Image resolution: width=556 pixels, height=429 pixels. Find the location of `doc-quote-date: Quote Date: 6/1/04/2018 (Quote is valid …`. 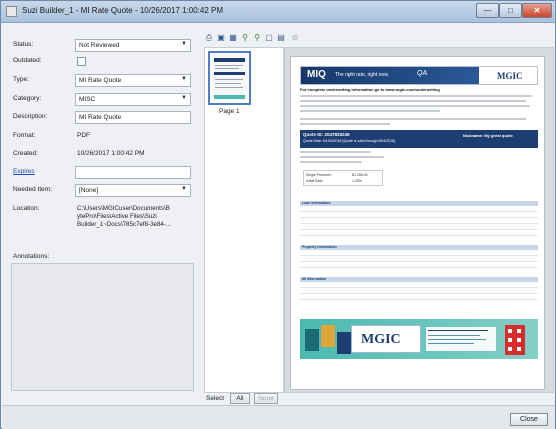

doc-quote-date: Quote Date: 6/1/04/2018 (Quote is valid … is located at coordinates (349, 141).